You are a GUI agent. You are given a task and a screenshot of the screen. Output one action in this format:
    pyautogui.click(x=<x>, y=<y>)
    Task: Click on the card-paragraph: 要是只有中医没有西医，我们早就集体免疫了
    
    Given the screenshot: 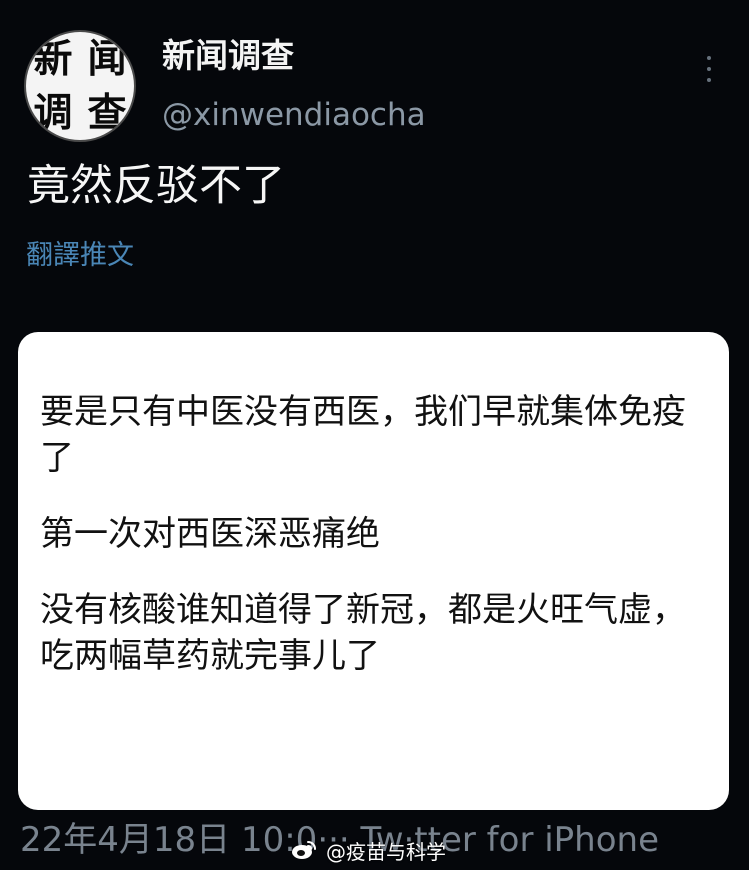 What is the action you would take?
    pyautogui.click(x=363, y=435)
    